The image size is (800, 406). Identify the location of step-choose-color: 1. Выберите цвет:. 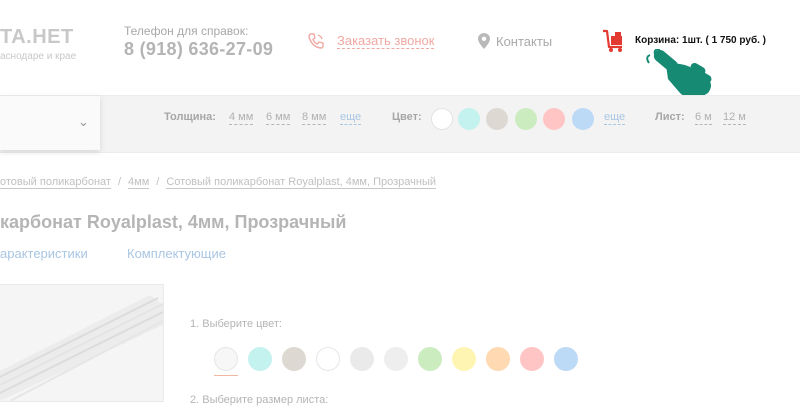
(236, 324).